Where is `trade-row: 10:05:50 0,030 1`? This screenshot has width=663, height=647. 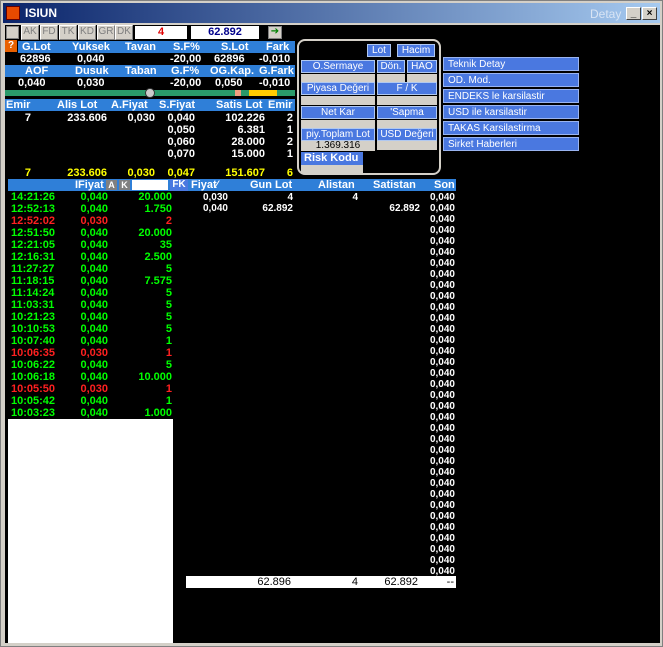 trade-row: 10:05:50 0,030 1 is located at coordinates (90, 389).